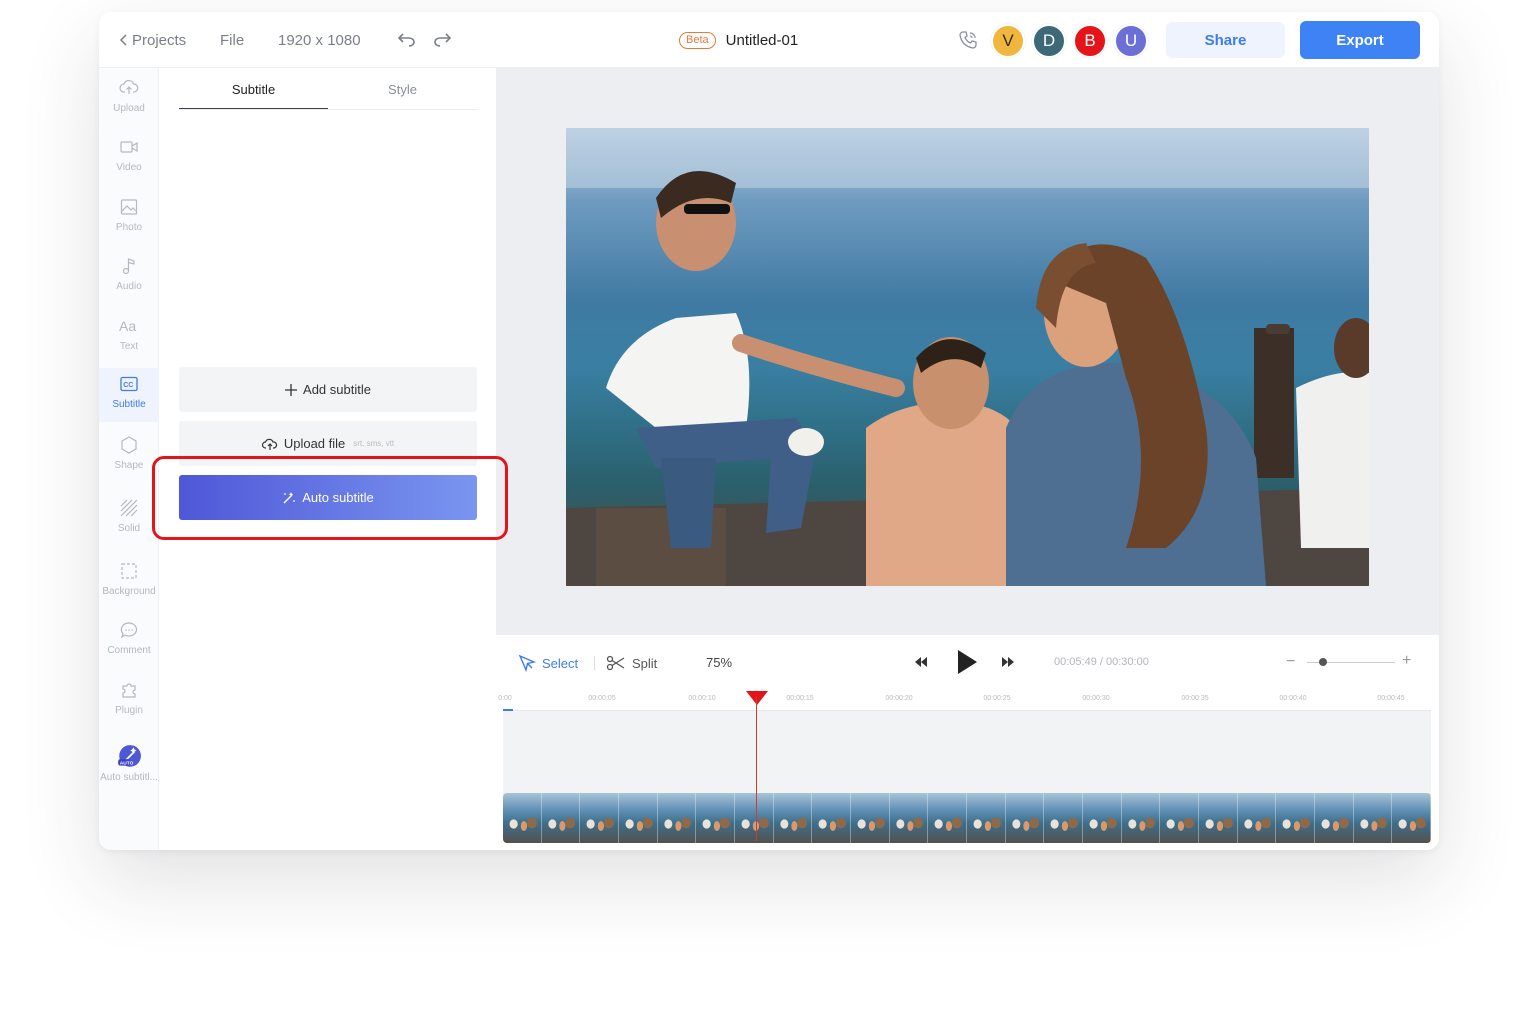 The image size is (1536, 1034). What do you see at coordinates (129, 701) in the screenshot?
I see `sidebar-item-plugin: Plugin` at bounding box center [129, 701].